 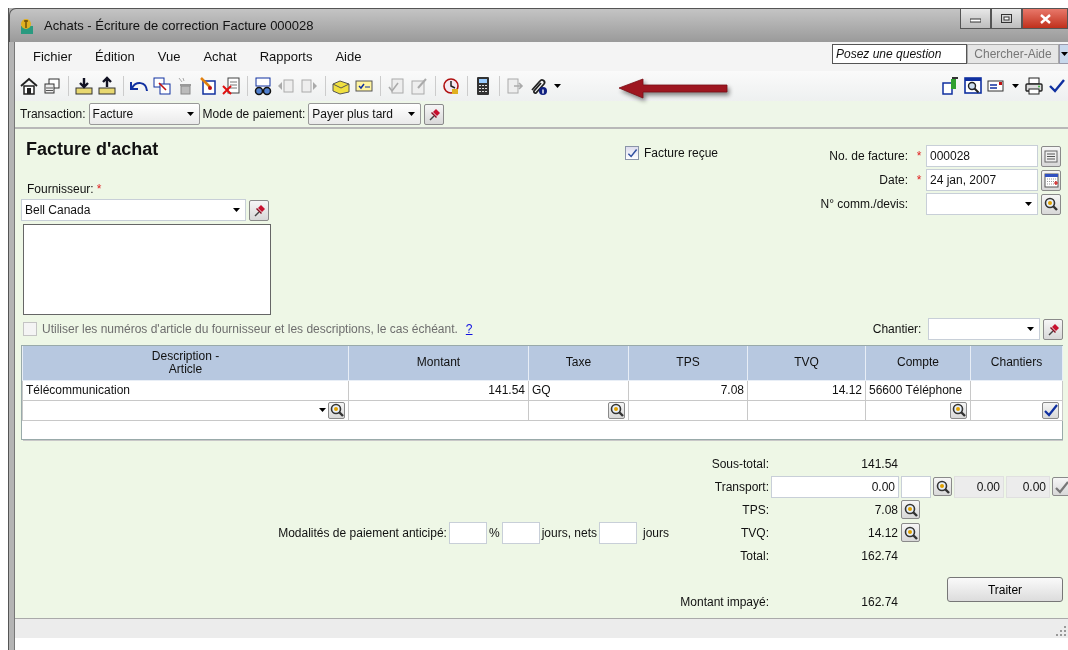 I want to click on total-value: 14.12, so click(x=882, y=532).